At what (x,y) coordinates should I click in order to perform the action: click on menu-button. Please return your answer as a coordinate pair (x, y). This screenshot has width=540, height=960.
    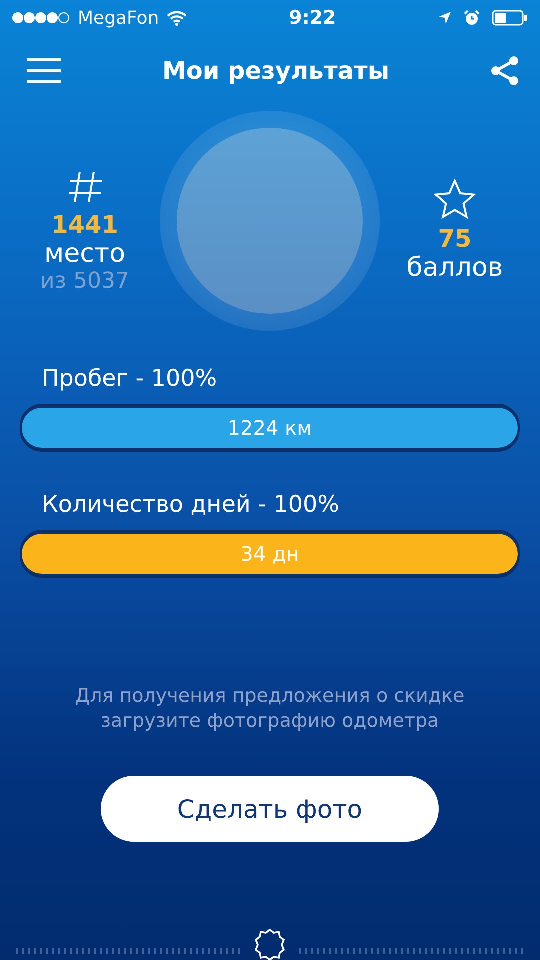
    Looking at the image, I should click on (44, 71).